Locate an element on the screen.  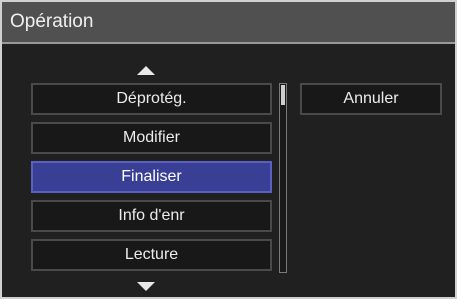
scroll-up-icon is located at coordinates (146, 70).